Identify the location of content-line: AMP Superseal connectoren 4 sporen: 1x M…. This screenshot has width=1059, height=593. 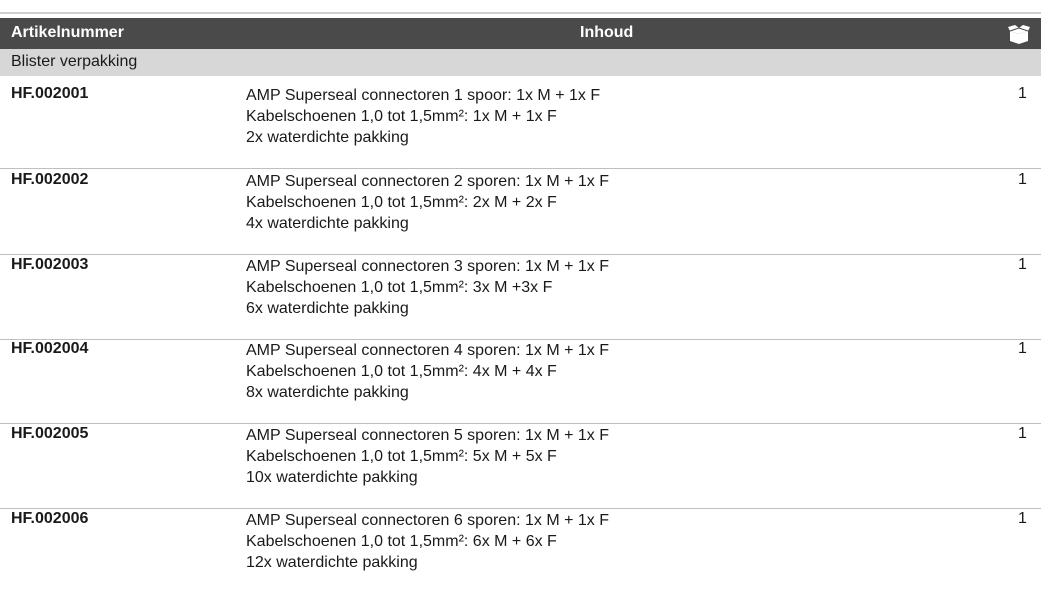
(428, 350).